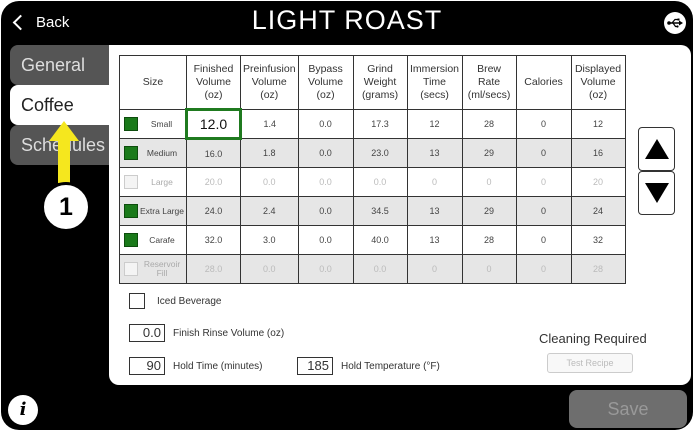 This screenshot has width=694, height=431. I want to click on grind-cell: 40.0, so click(380, 240).